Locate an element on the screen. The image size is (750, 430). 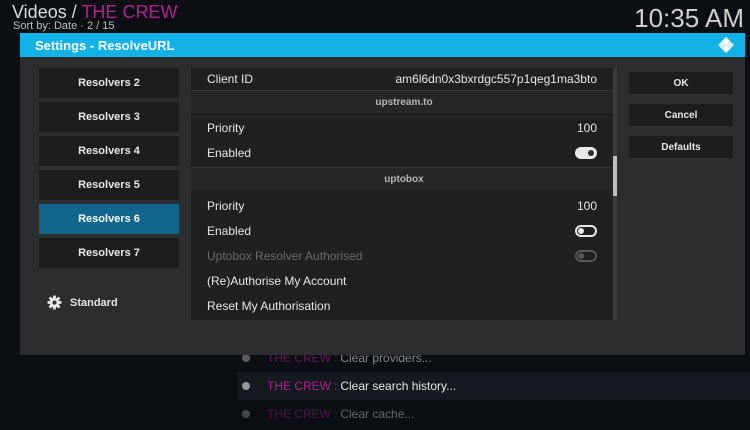
setting-label: Uptobox Resolver Authorised is located at coordinates (285, 255).